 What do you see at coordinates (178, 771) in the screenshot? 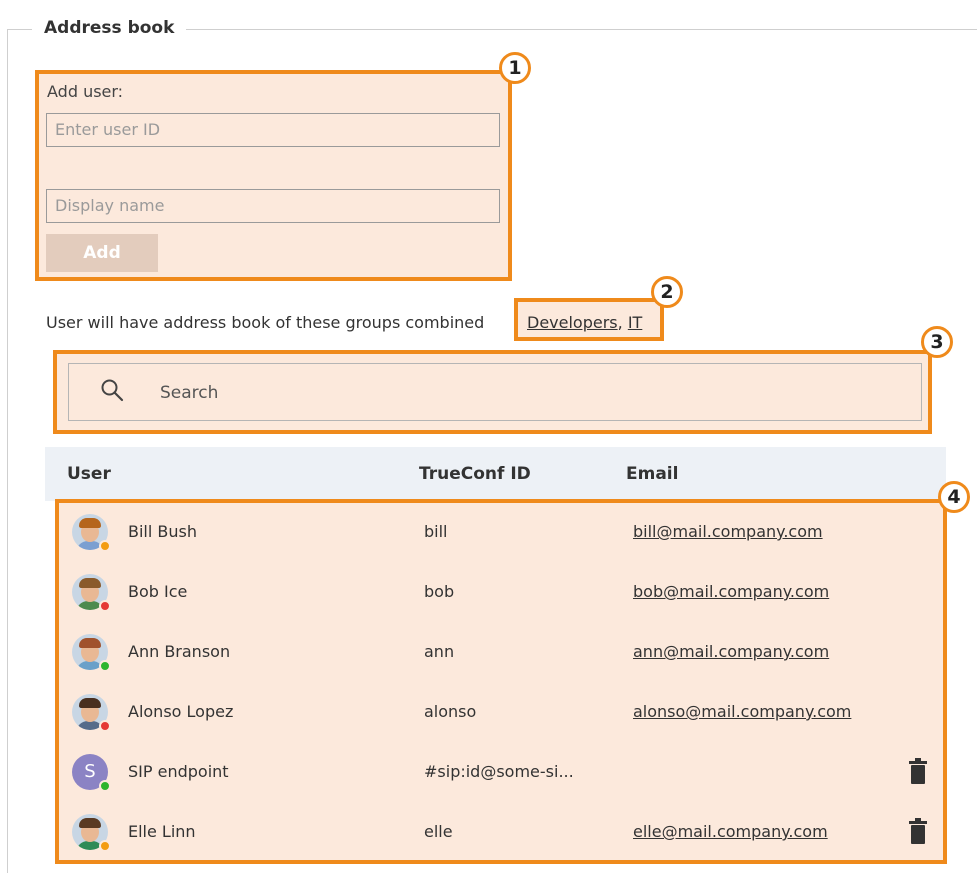
I see `user-name: SIP endpoint` at bounding box center [178, 771].